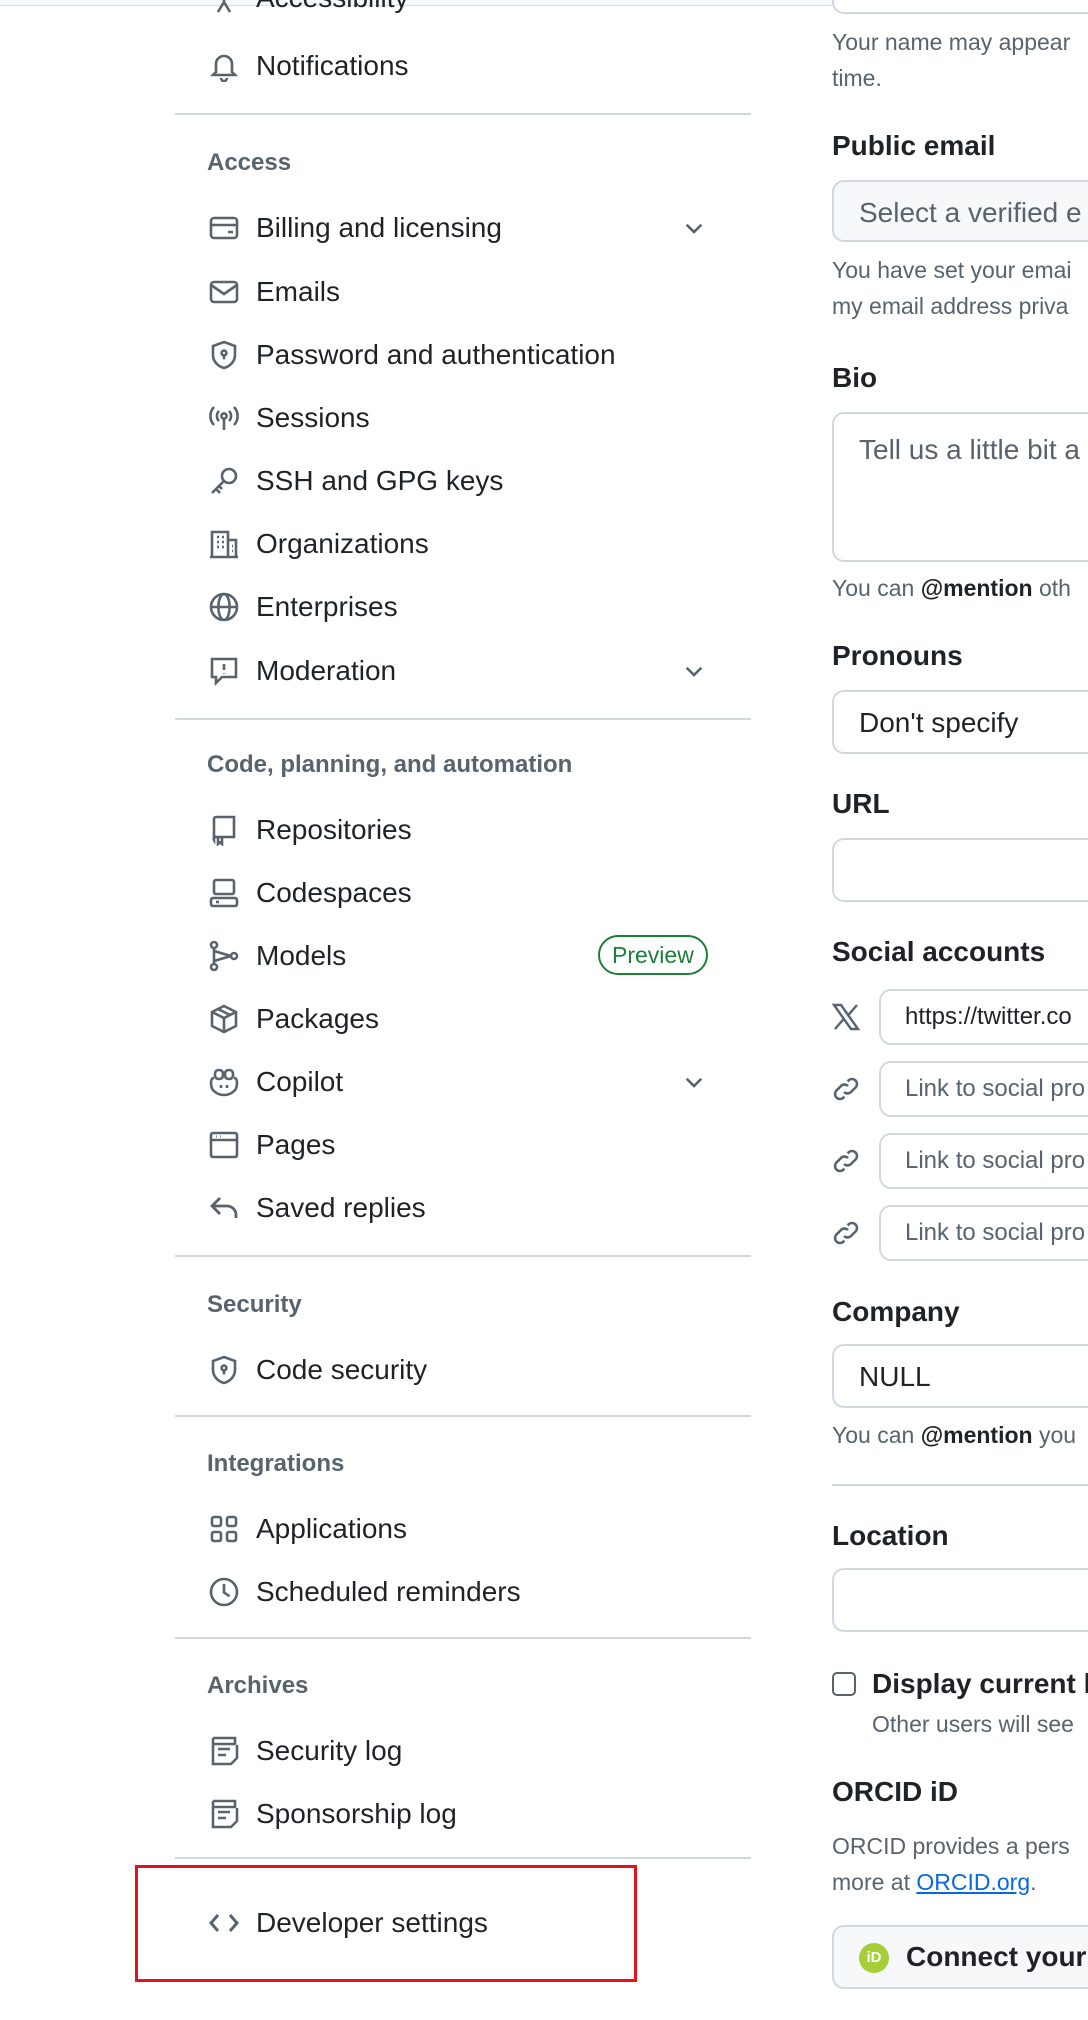 This screenshot has height=2020, width=1088. Describe the element at coordinates (890, 1535) in the screenshot. I see `location-label: Location` at that location.